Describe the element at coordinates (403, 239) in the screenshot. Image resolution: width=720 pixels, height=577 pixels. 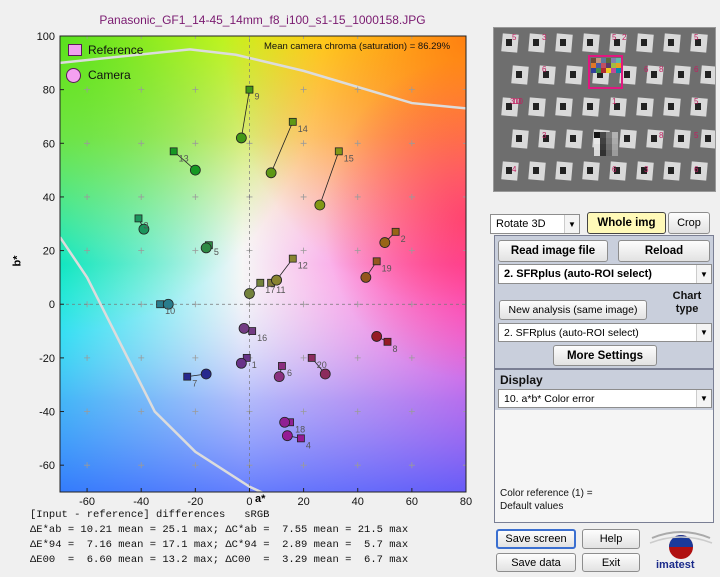
I see `patch-label: 2` at that location.